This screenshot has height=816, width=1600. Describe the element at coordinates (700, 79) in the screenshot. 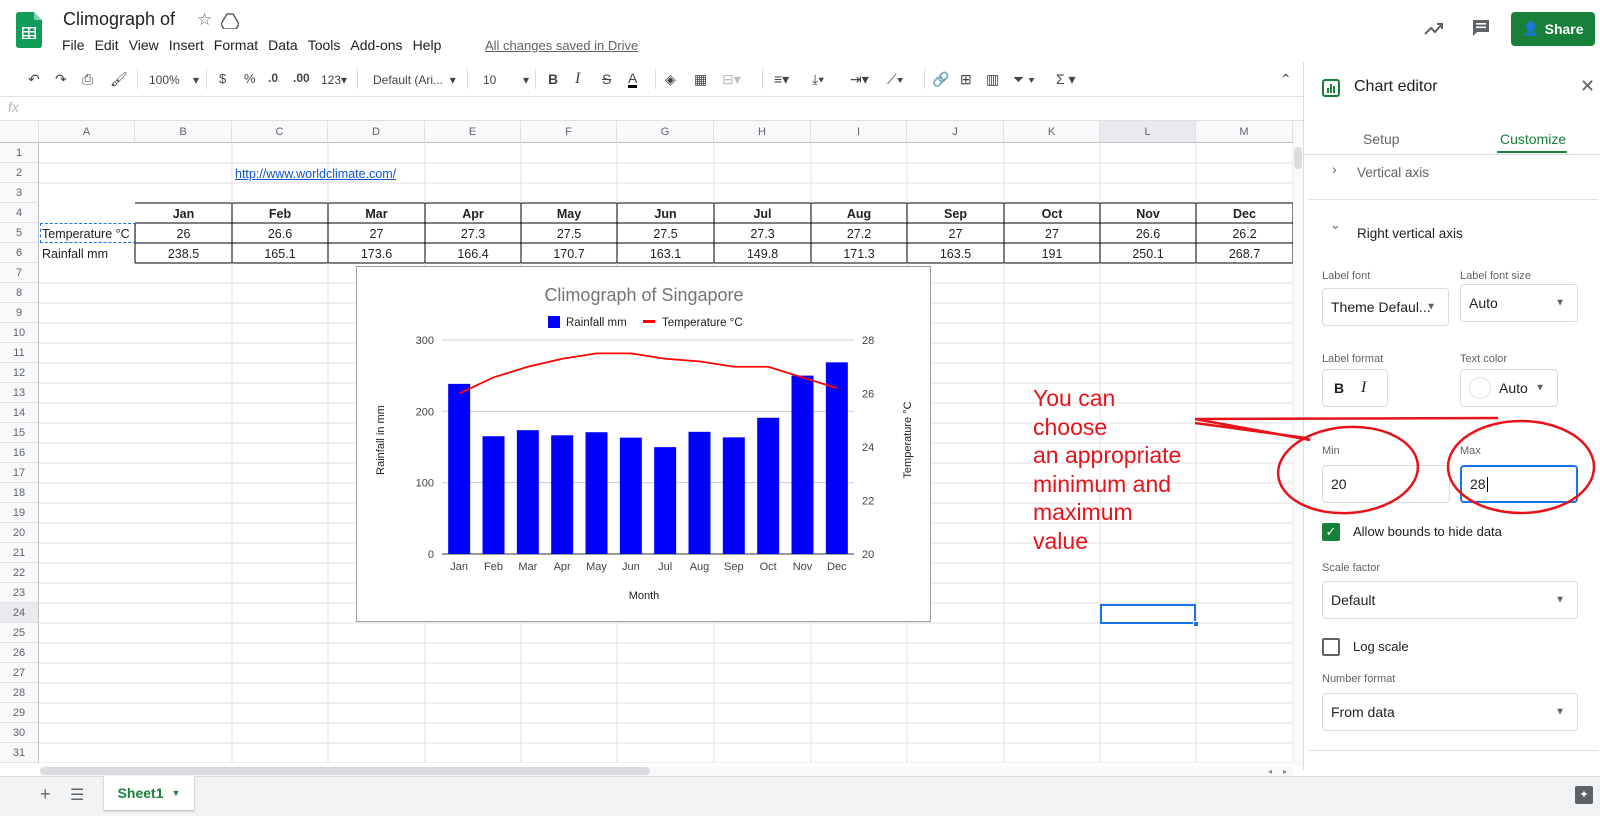

I see `borders-icon: ▦` at that location.